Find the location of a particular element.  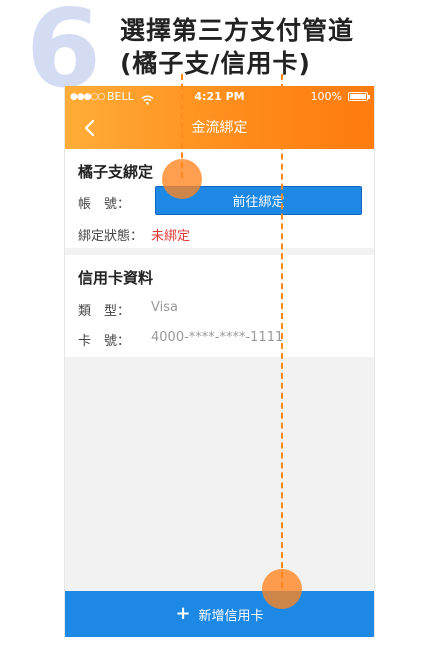

credit-card-title: 信用卡資料 is located at coordinates (116, 278).